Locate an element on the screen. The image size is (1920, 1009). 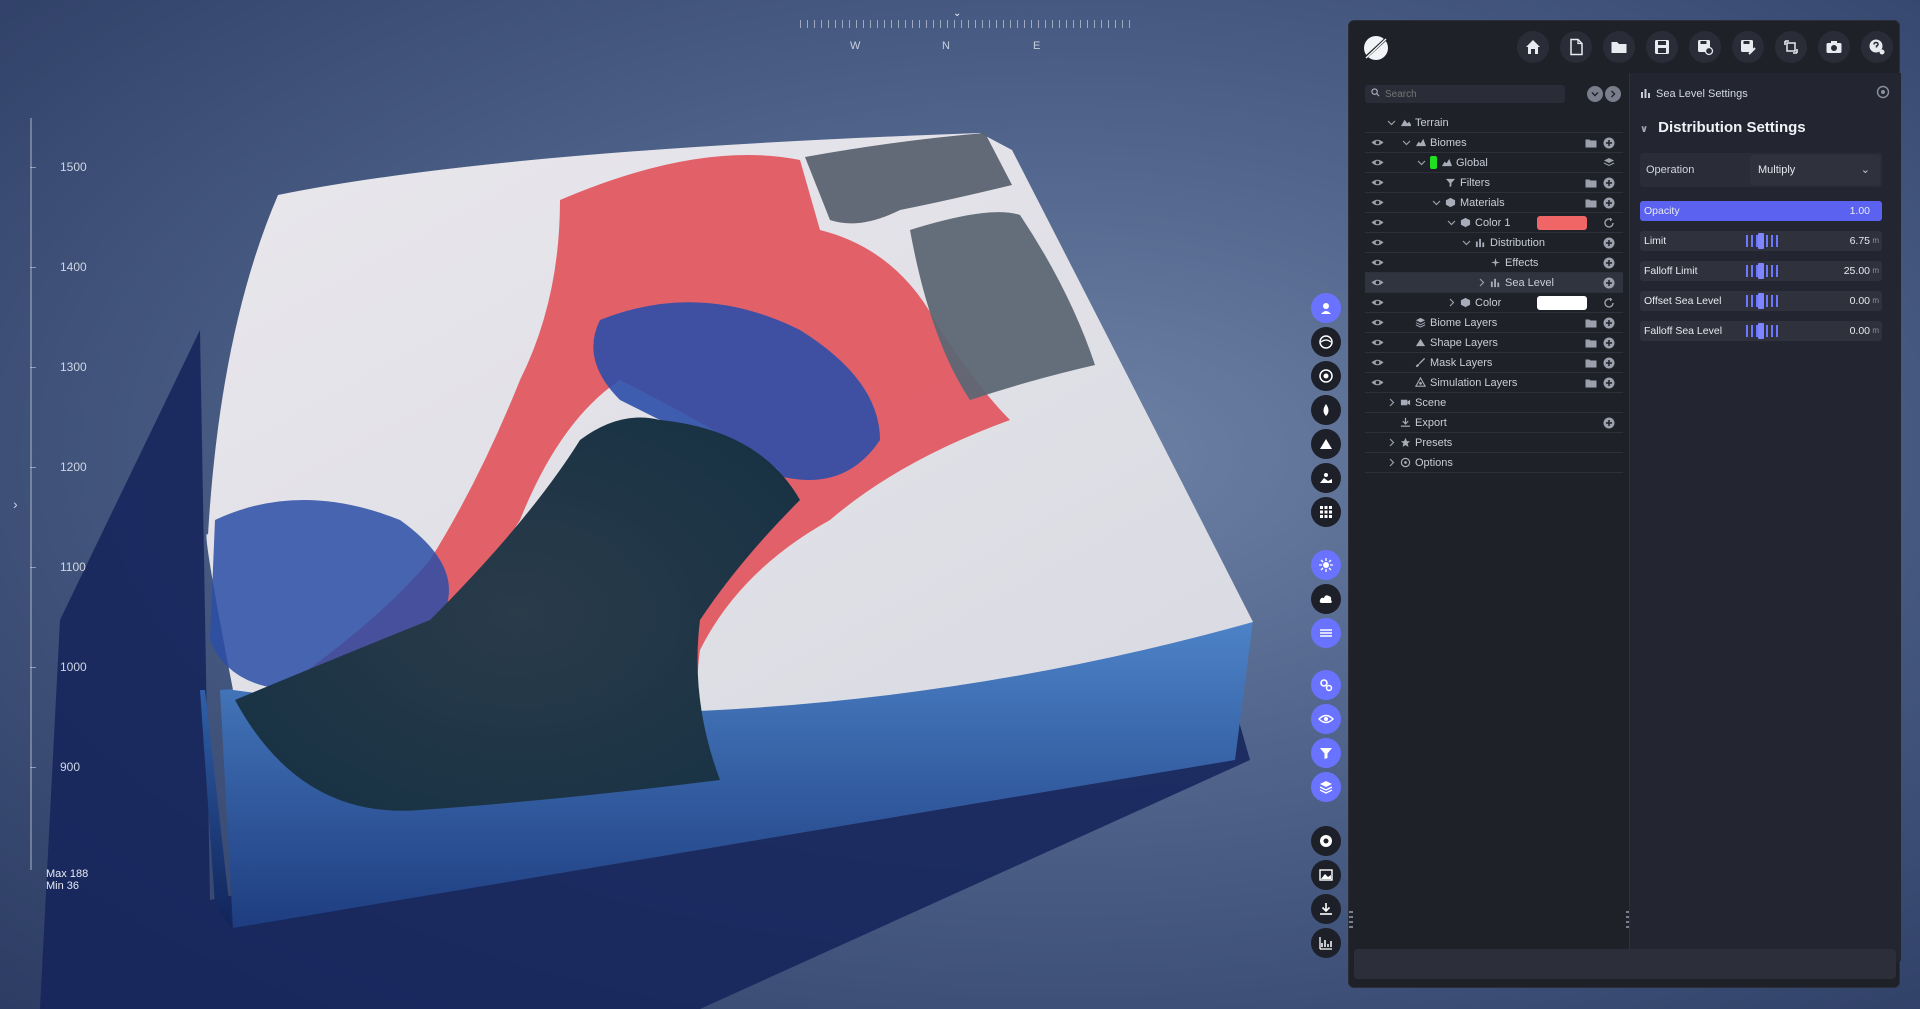
cloud-button is located at coordinates (1326, 599).